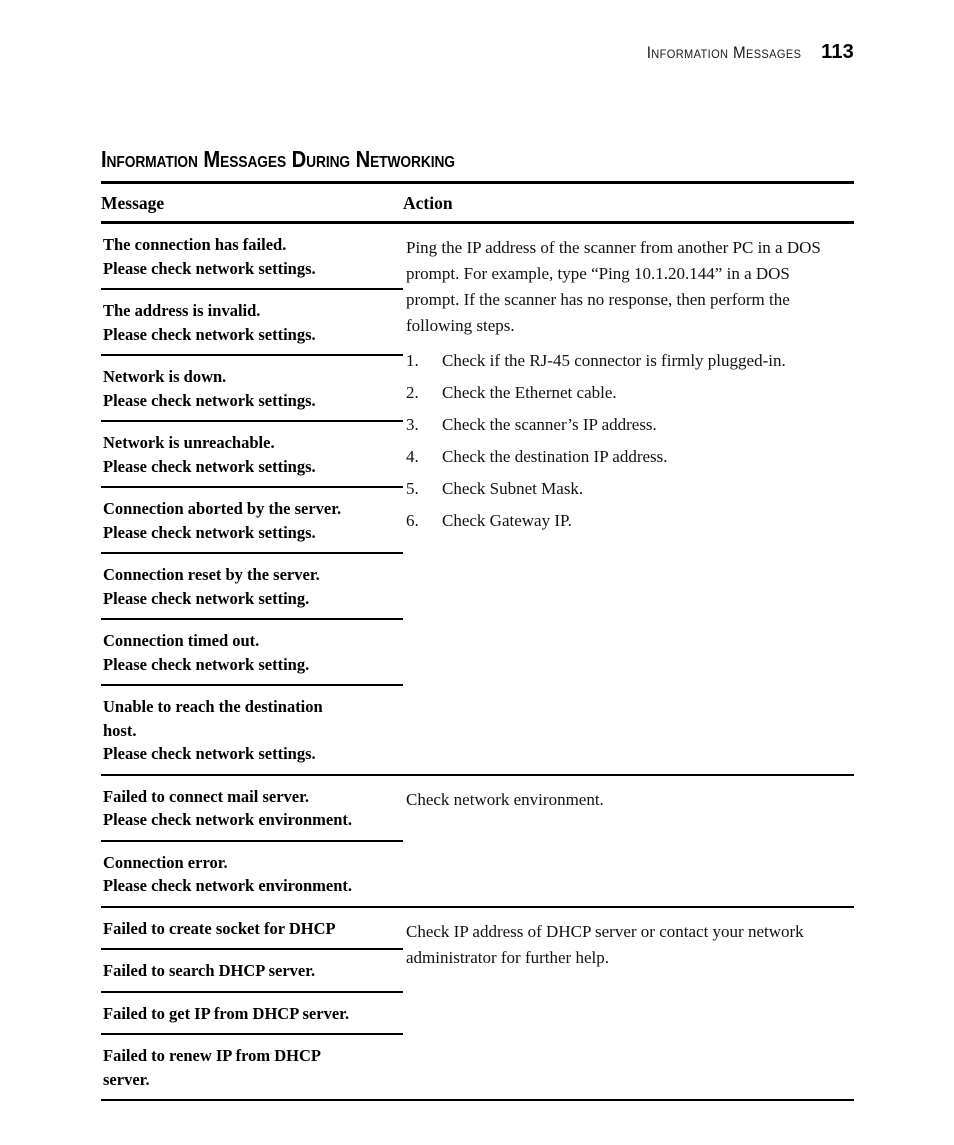 The width and height of the screenshot is (954, 1145). Describe the element at coordinates (505, 799) in the screenshot. I see `action-paragraph: Check network environment.` at that location.